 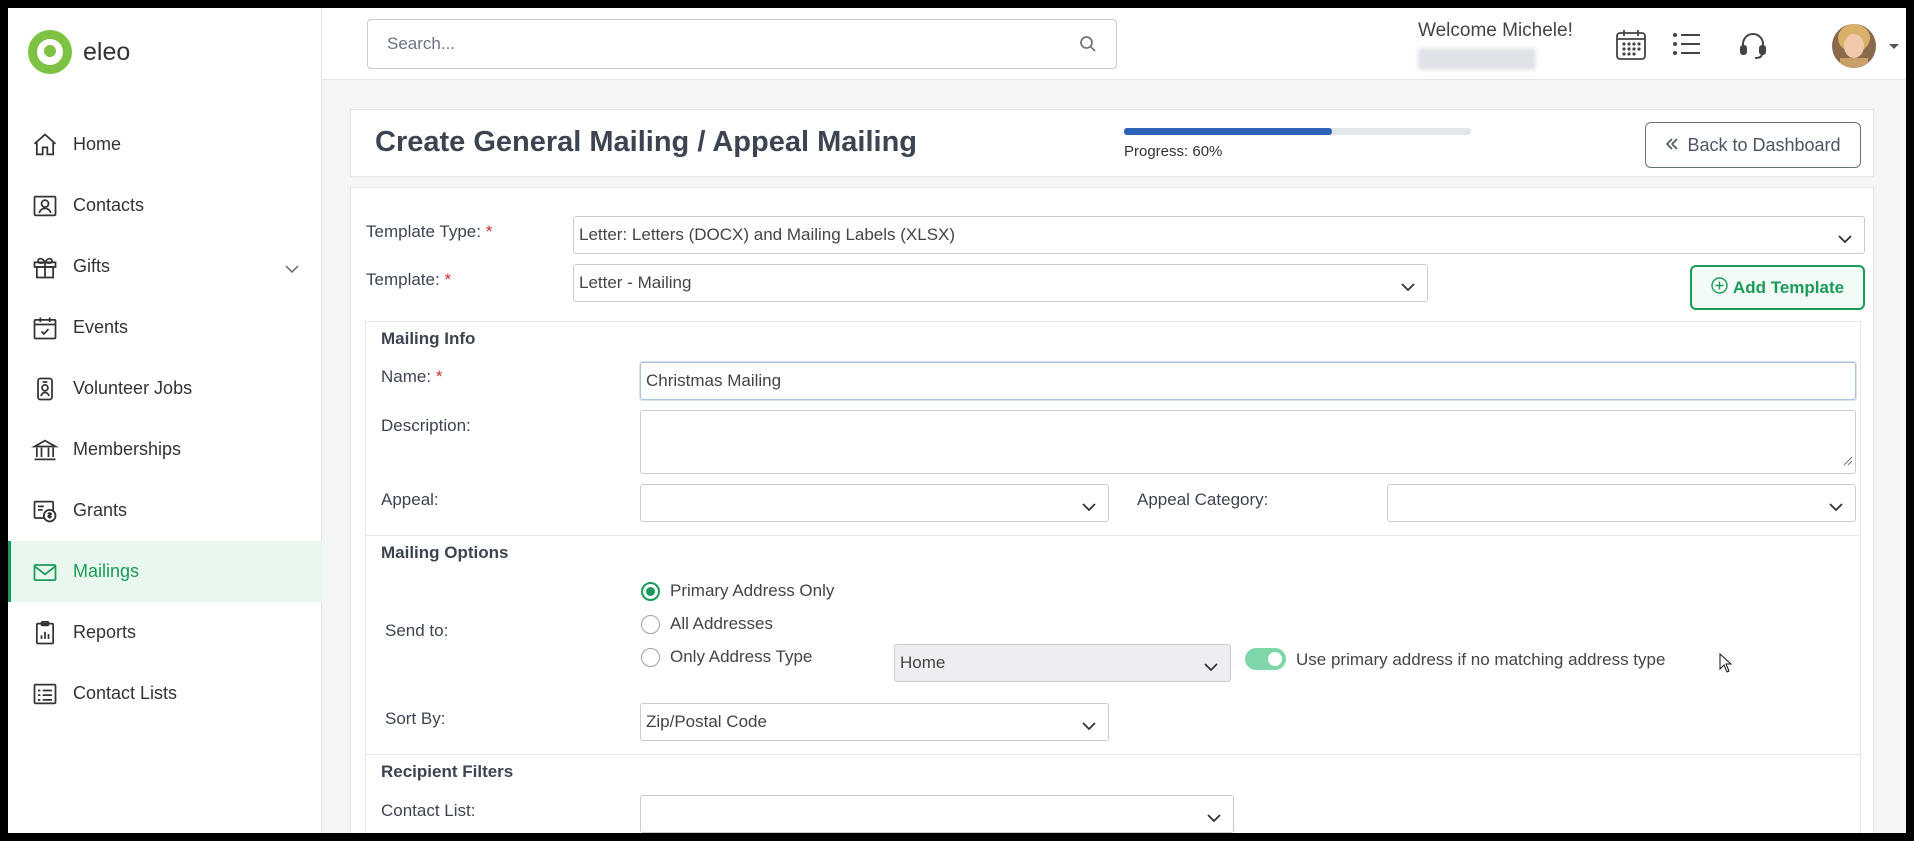 I want to click on eleo-logo-icon, so click(x=50, y=52).